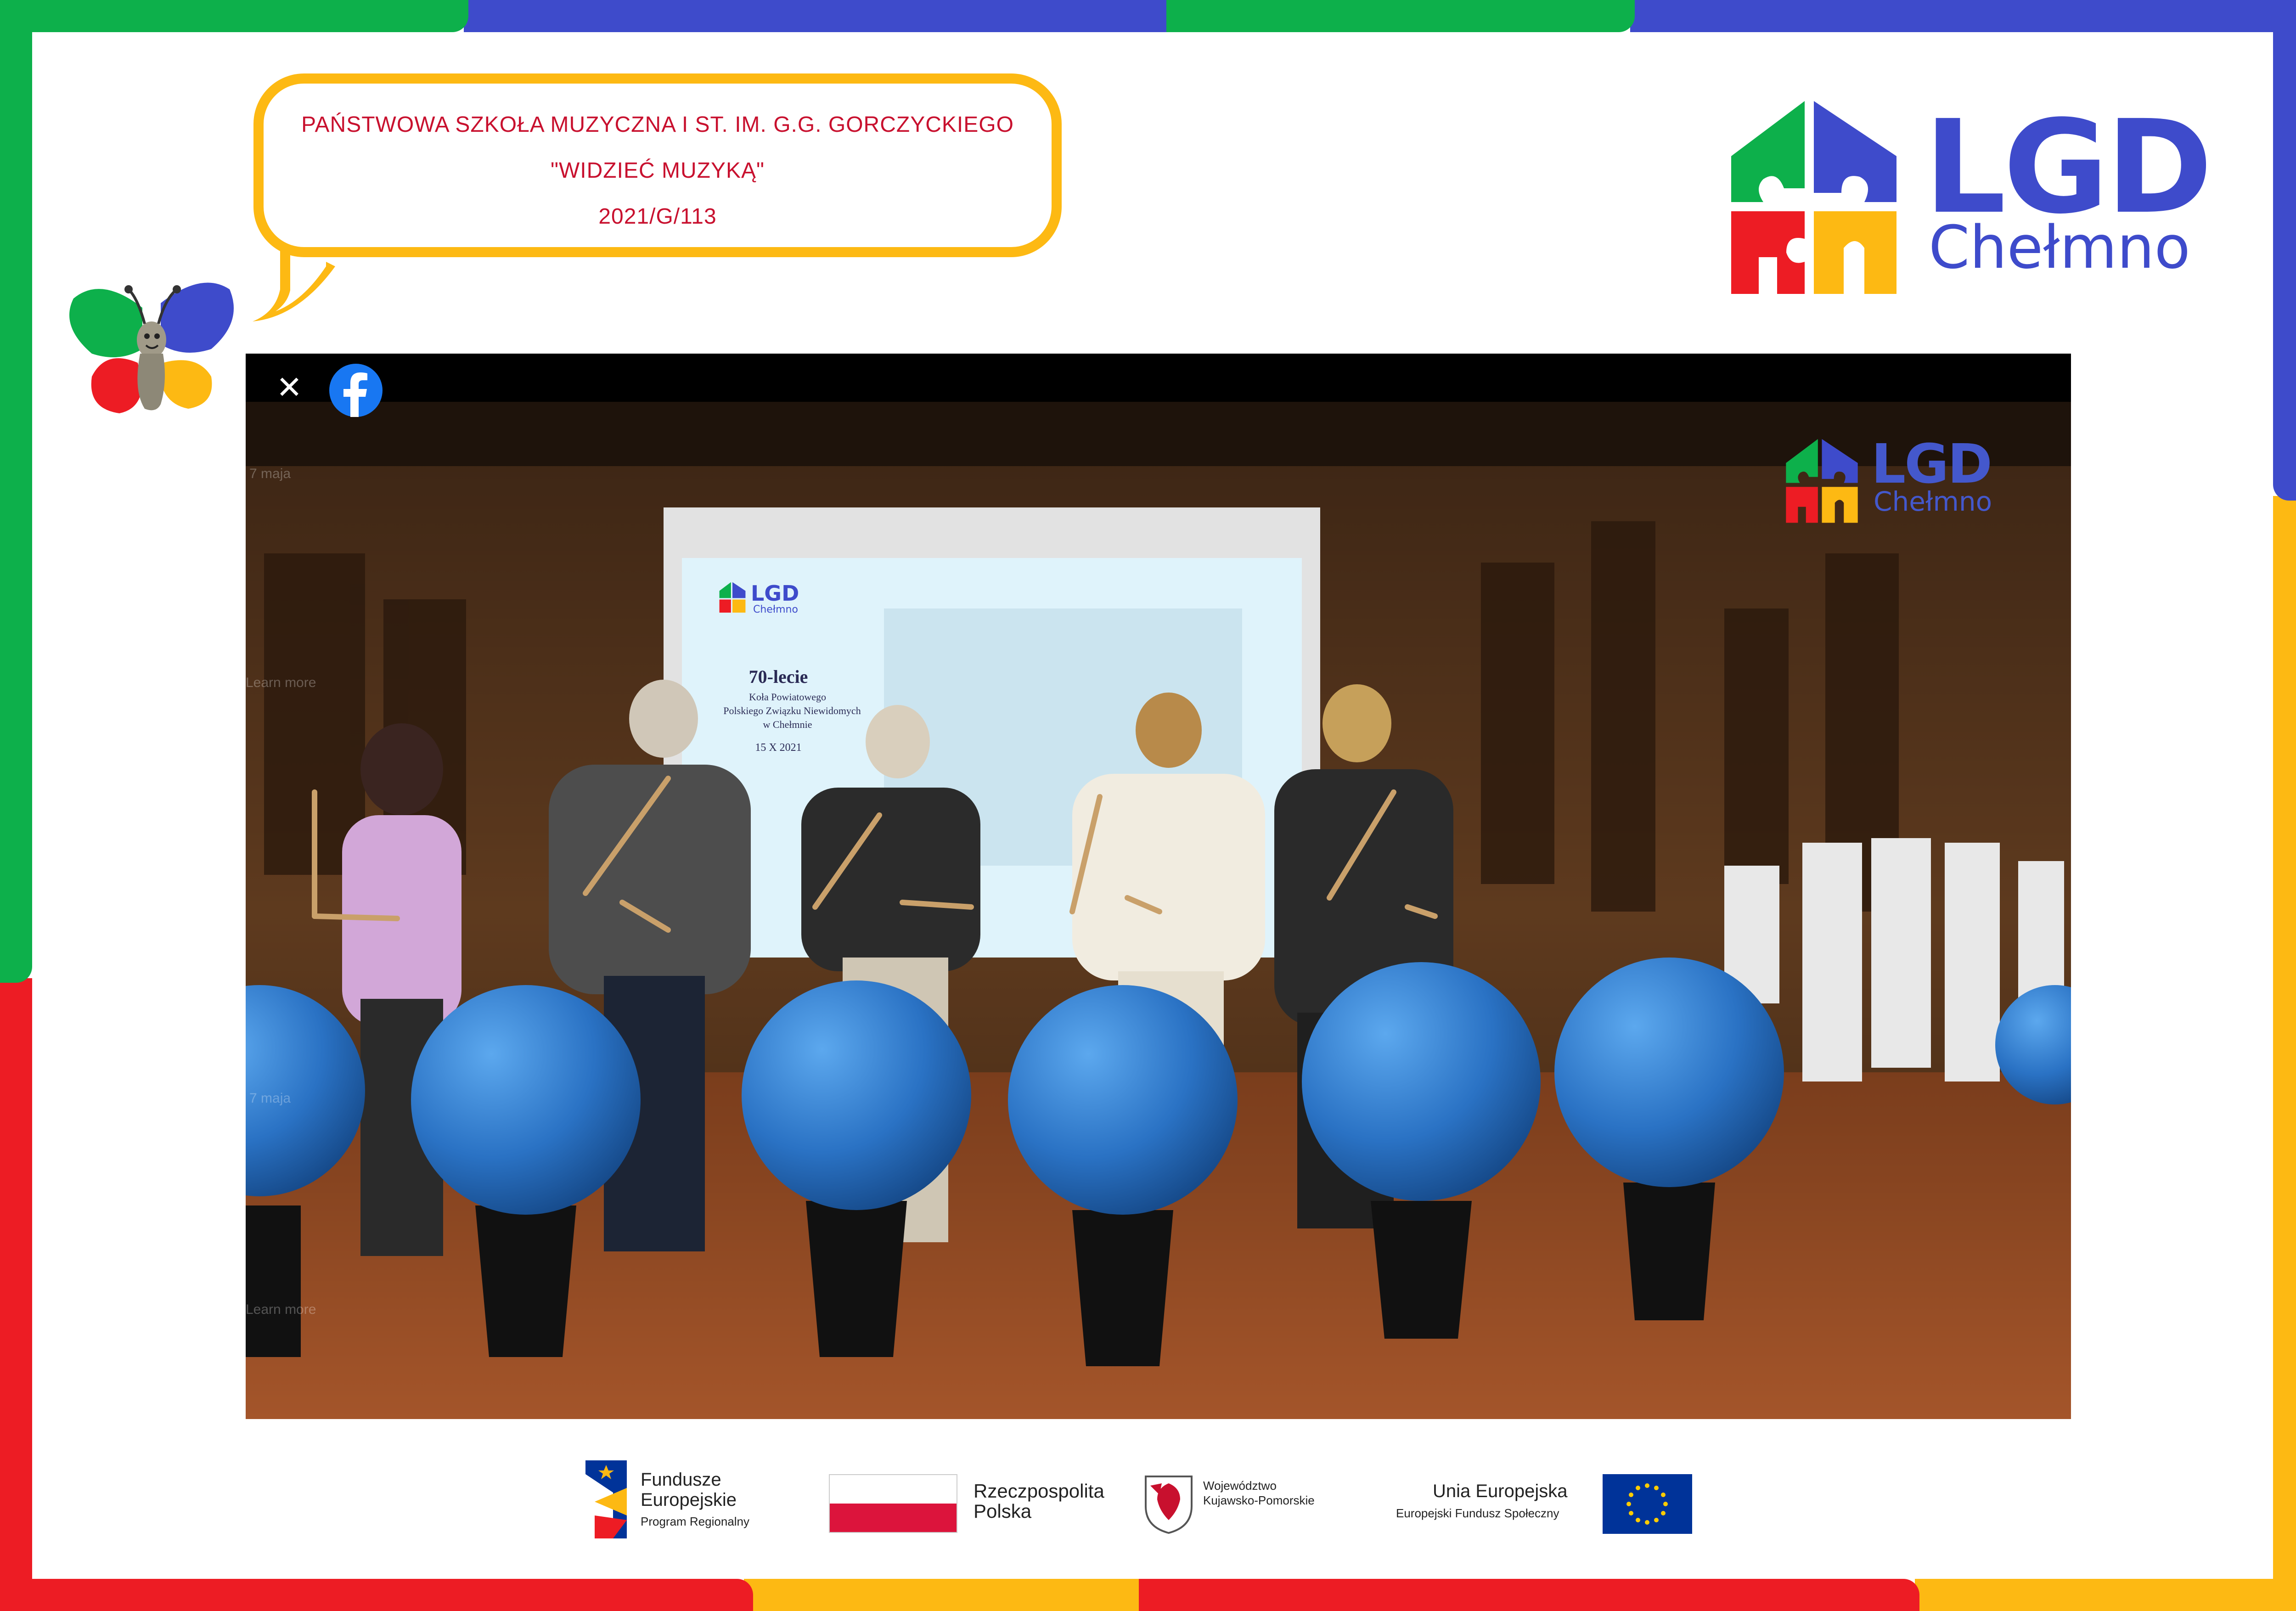 This screenshot has width=2296, height=1611. I want to click on frame-bottom-yellow-right, so click(2105, 1595).